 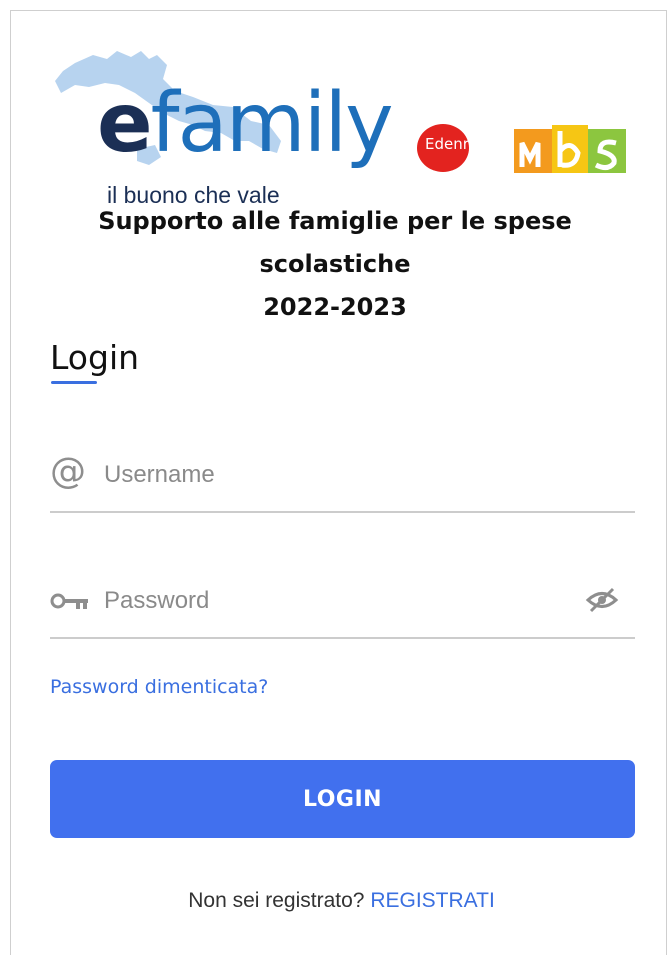 I want to click on password-field, so click(x=342, y=604).